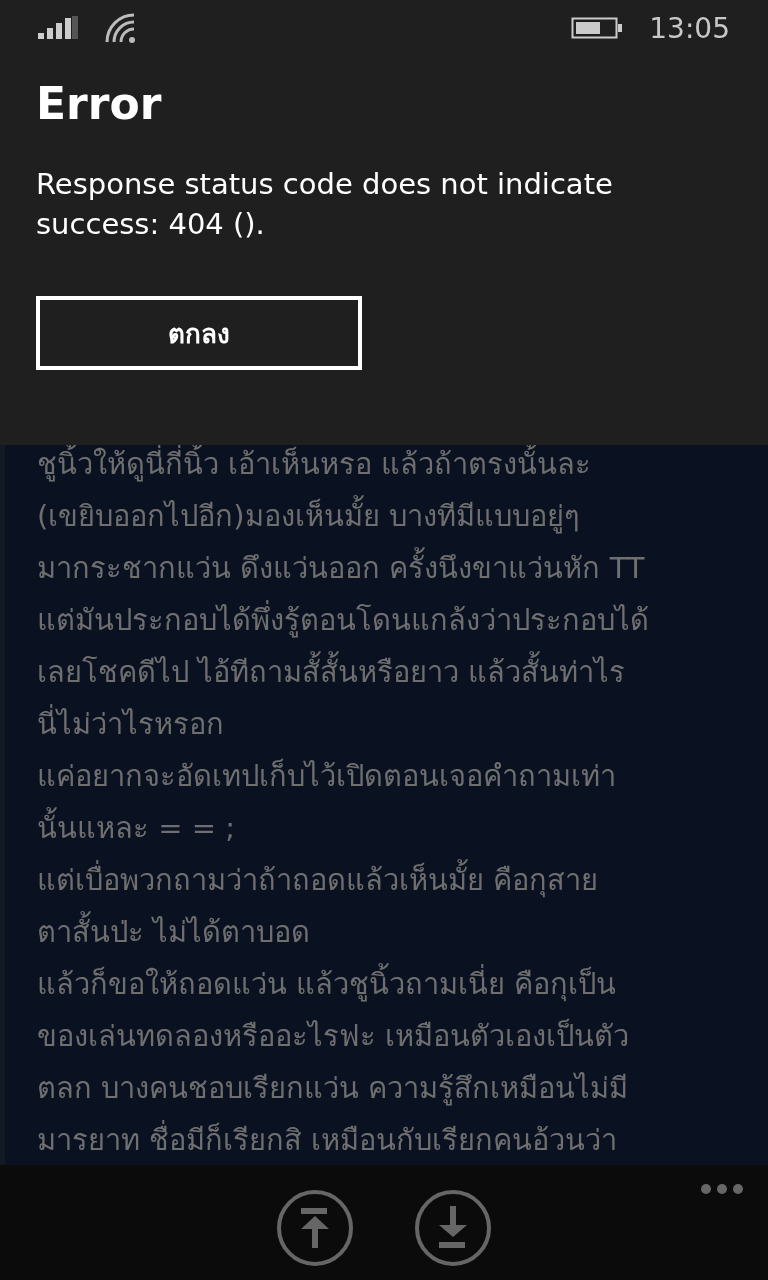 The image size is (768, 1280). What do you see at coordinates (333, 1089) in the screenshot?
I see `text-line: ตลก บางคนชอบเรียกแว่น ความรู้สึกเหมือนไม่มี` at bounding box center [333, 1089].